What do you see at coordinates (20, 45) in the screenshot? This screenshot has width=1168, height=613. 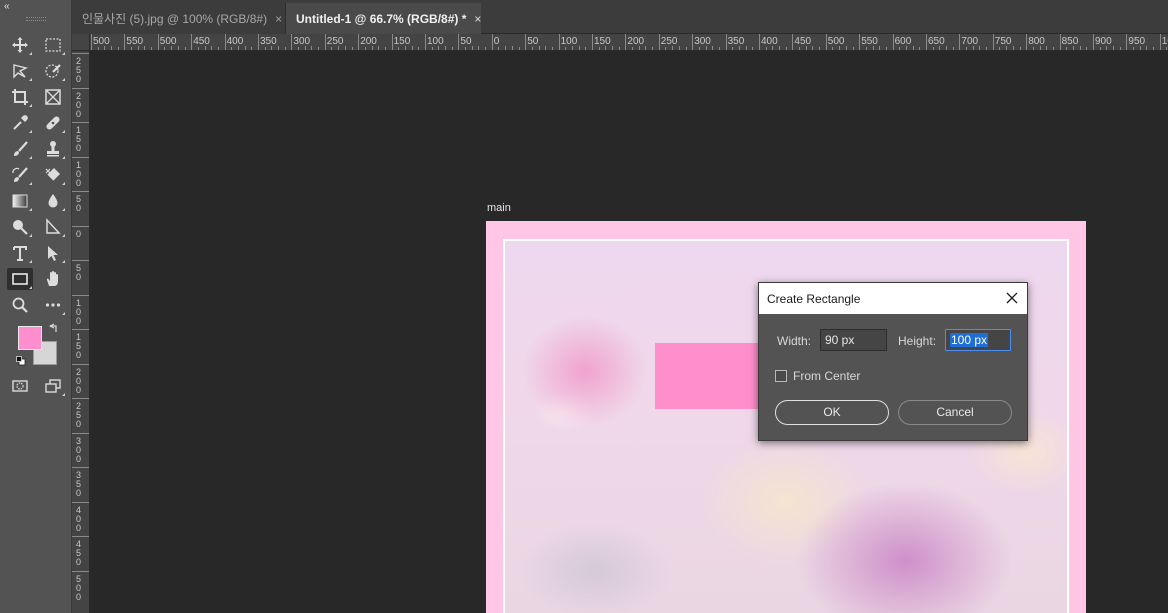 I see `move-icon` at bounding box center [20, 45].